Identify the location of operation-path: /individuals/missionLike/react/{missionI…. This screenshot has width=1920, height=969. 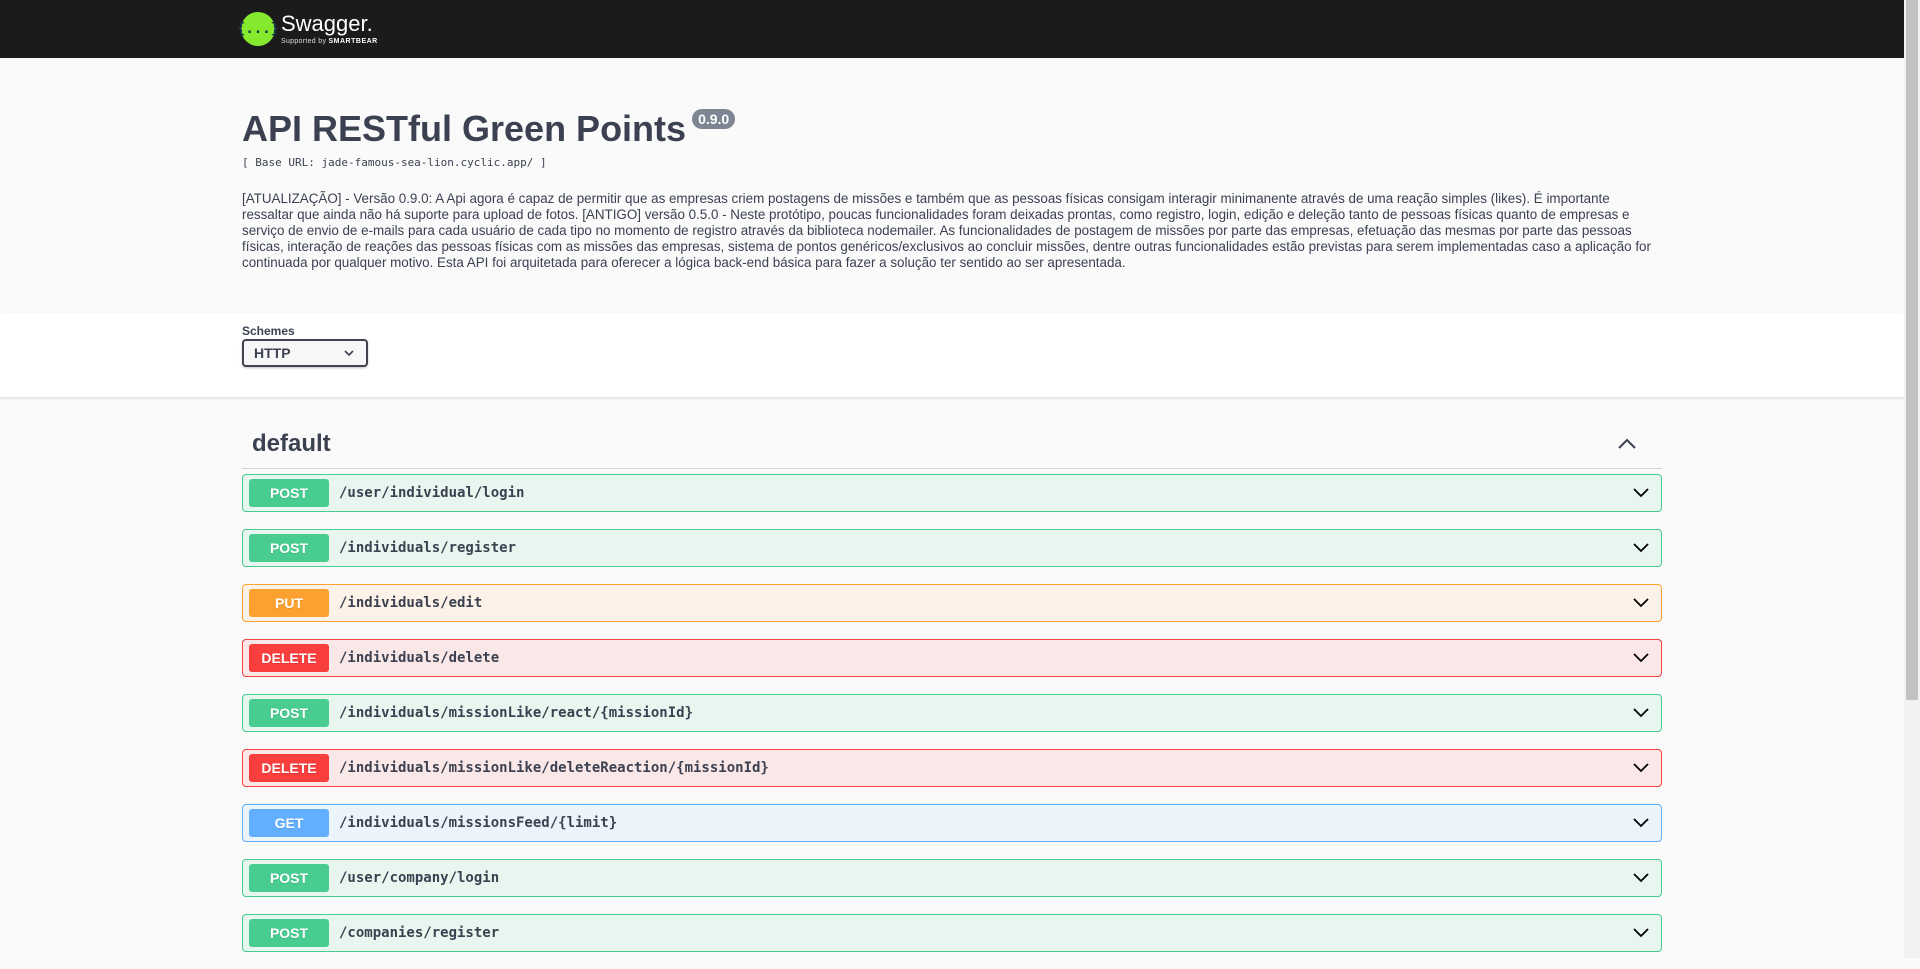
(516, 713).